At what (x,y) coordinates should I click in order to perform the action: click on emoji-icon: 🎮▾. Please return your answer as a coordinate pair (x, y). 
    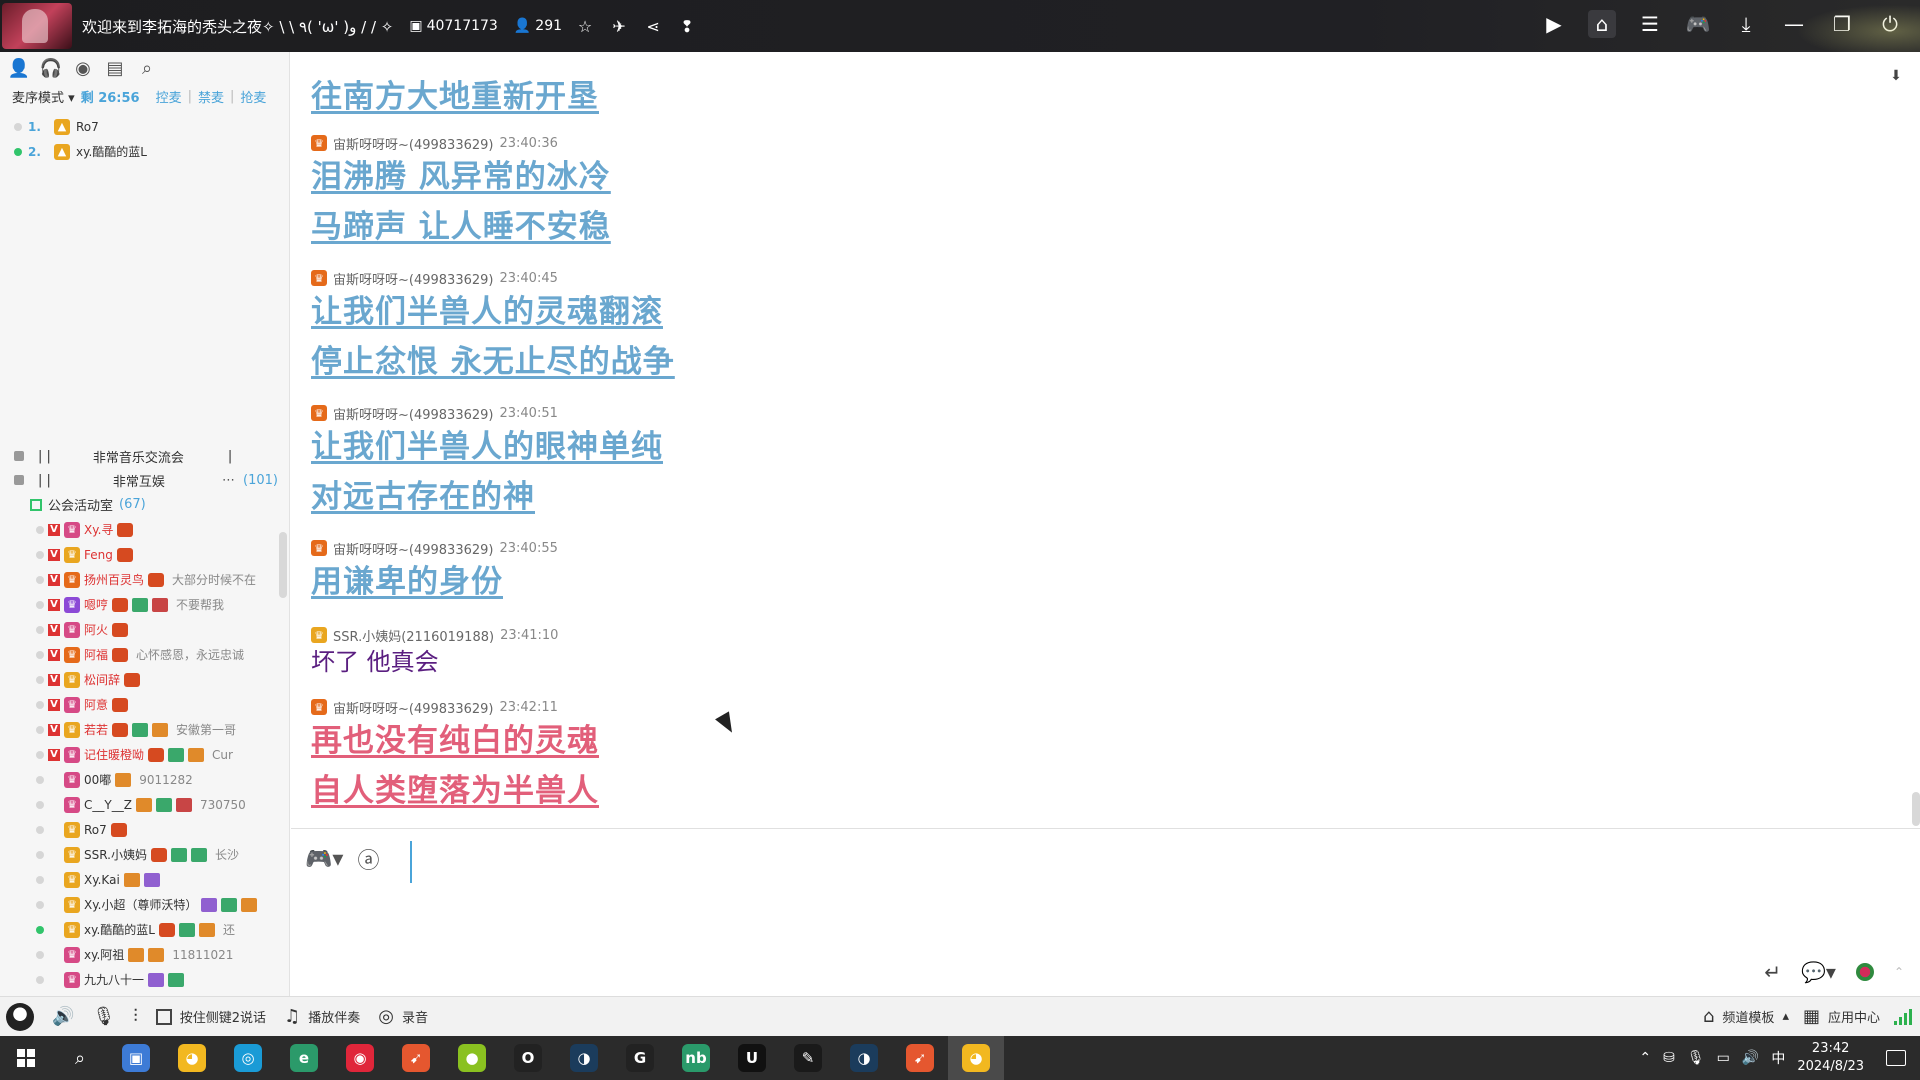
    Looking at the image, I should click on (324, 859).